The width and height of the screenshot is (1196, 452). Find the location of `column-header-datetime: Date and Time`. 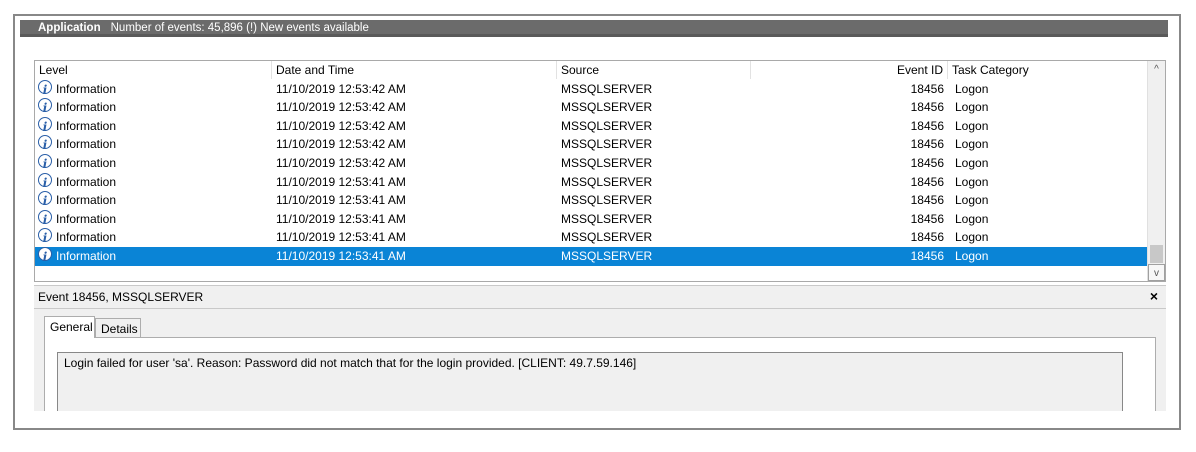

column-header-datetime: Date and Time is located at coordinates (414, 70).